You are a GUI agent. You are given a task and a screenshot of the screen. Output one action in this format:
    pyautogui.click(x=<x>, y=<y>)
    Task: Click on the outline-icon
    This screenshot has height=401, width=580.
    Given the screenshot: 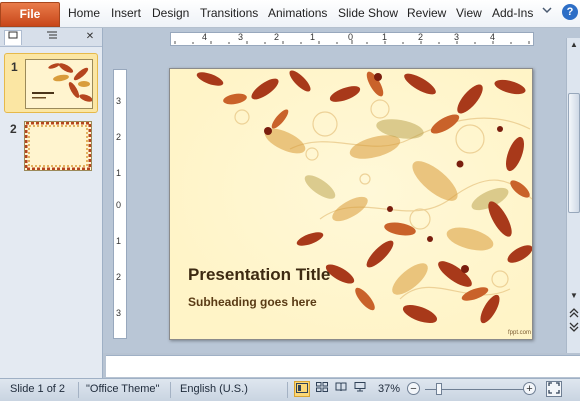 What is the action you would take?
    pyautogui.click(x=52, y=37)
    